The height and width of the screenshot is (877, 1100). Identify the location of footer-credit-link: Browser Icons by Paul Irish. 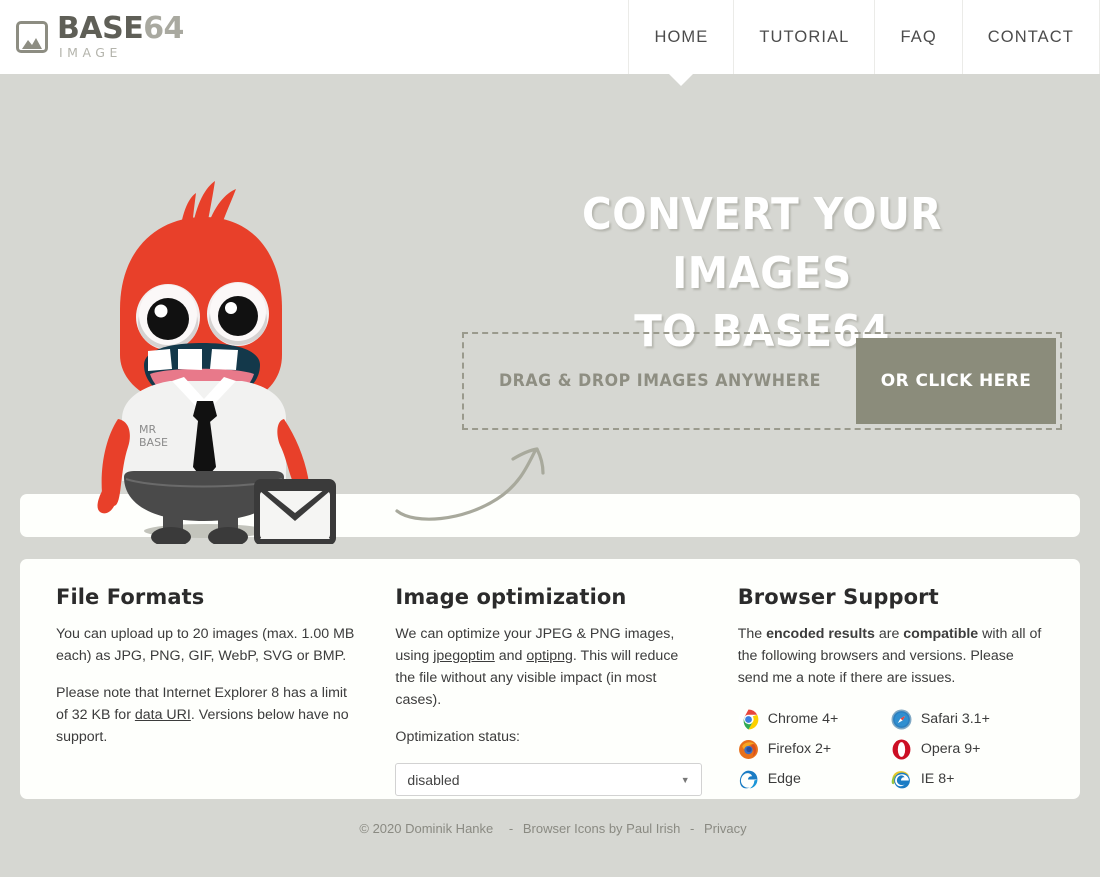
(602, 828).